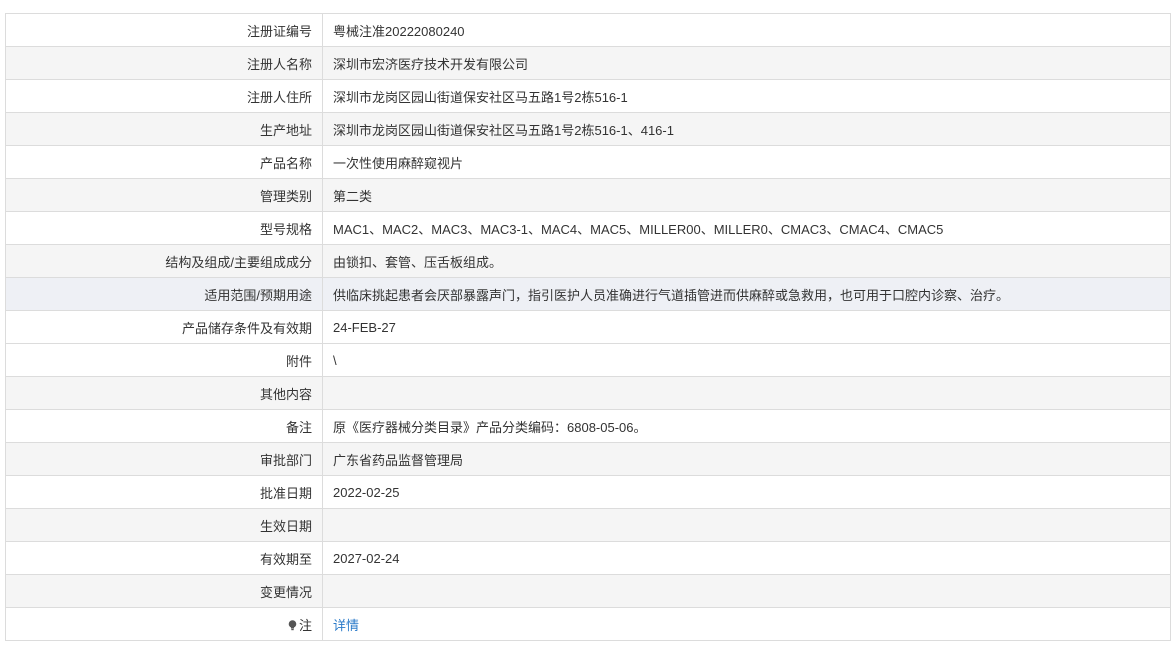  I want to click on field-label: 附件, so click(164, 360).